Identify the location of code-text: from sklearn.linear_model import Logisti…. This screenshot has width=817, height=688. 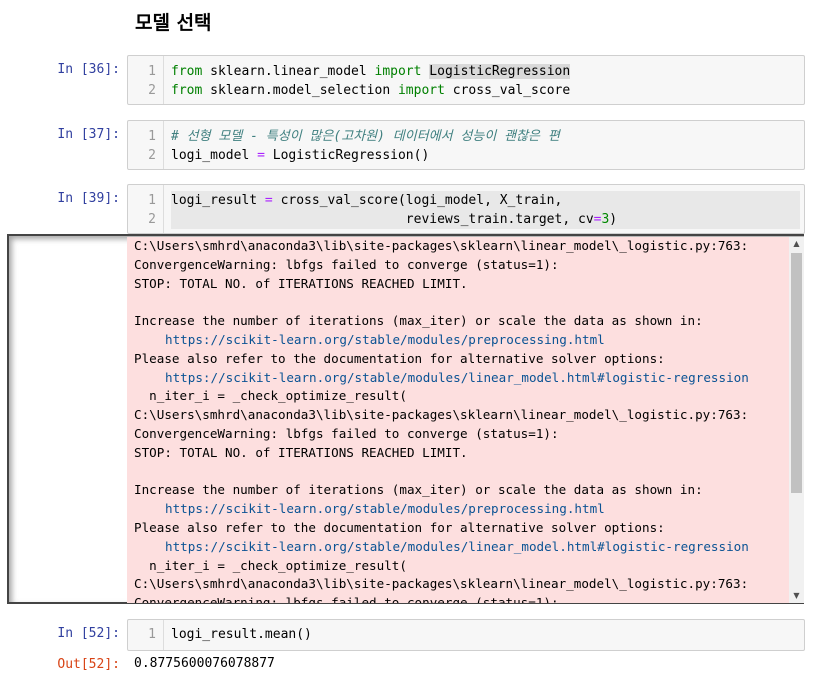
(371, 71).